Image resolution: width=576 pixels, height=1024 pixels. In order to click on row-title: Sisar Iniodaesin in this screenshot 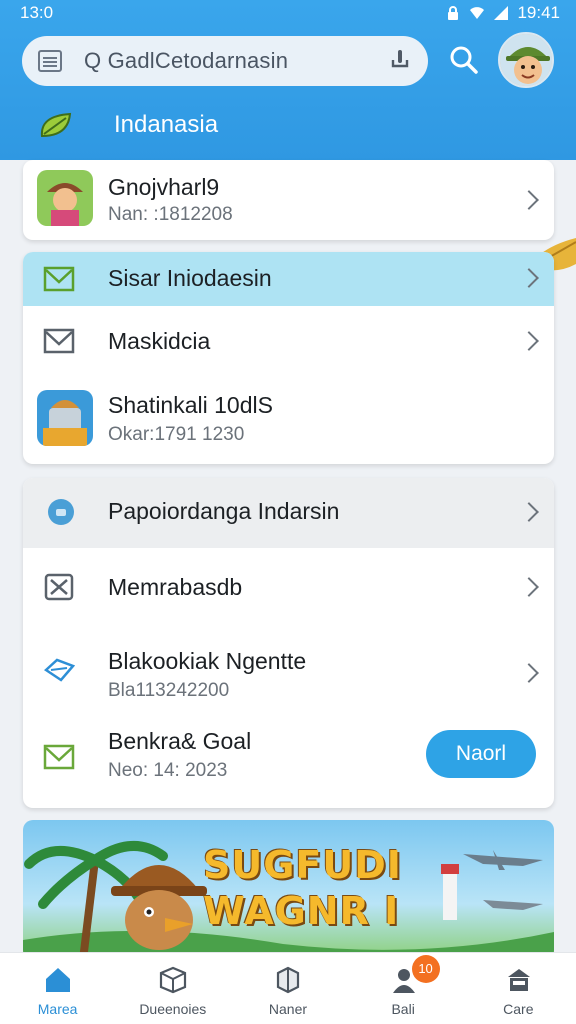, I will do `click(190, 278)`.